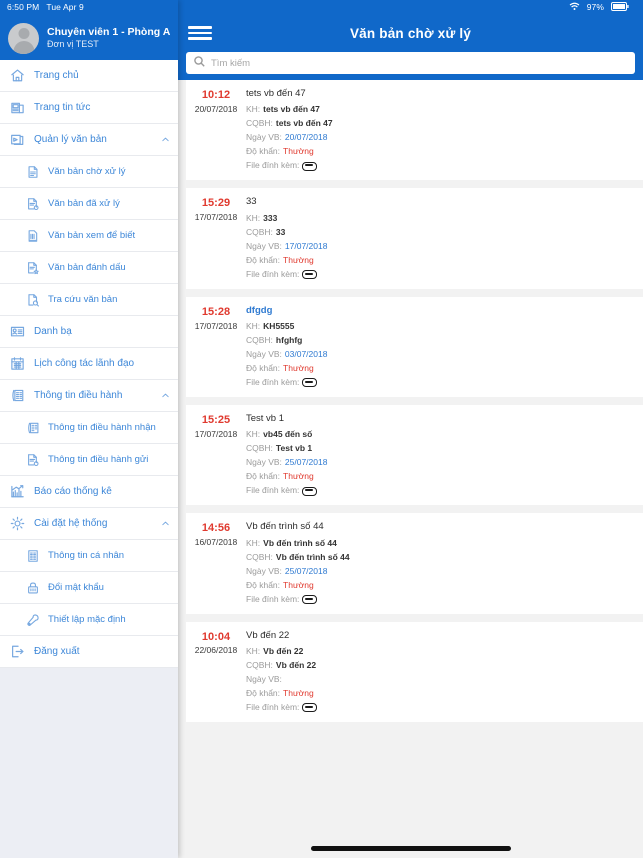 This screenshot has height=858, width=643. I want to click on sidebar-item-10: Thông tin điều hành, so click(89, 396).